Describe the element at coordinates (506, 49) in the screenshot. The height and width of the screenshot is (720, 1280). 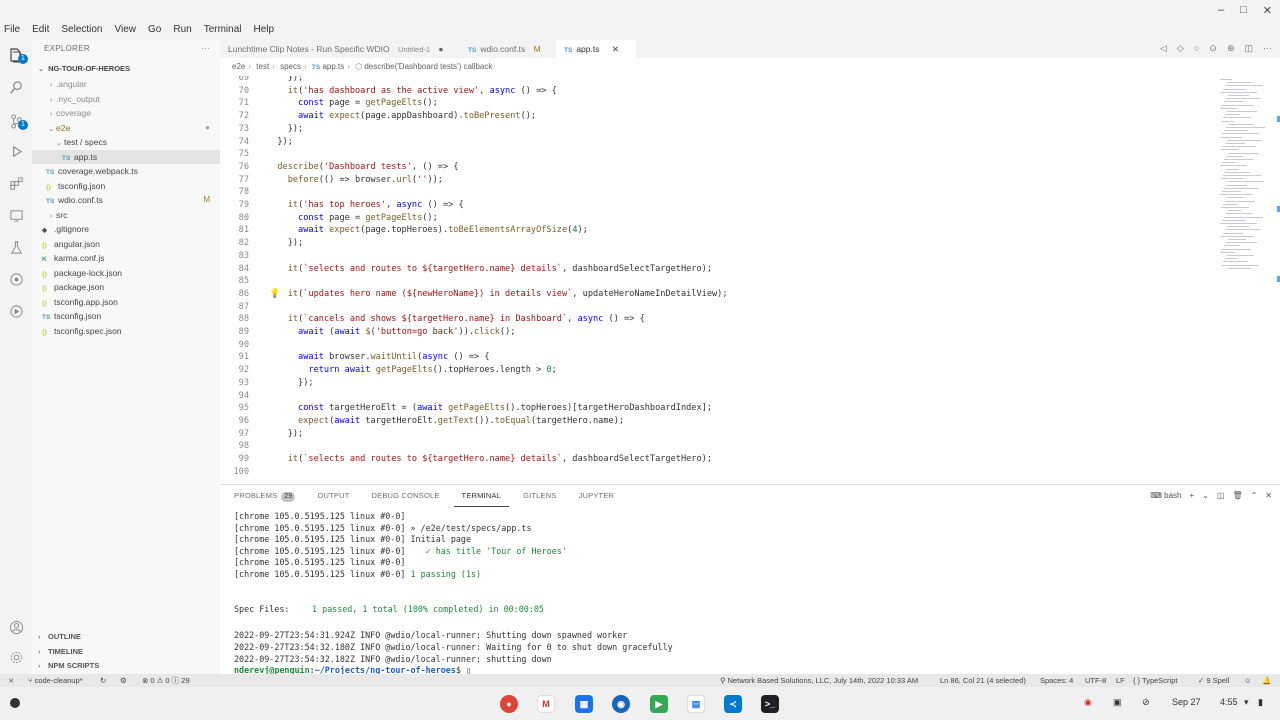
I see `tab-wdio-conf: TS wdio.conf.ts M` at that location.